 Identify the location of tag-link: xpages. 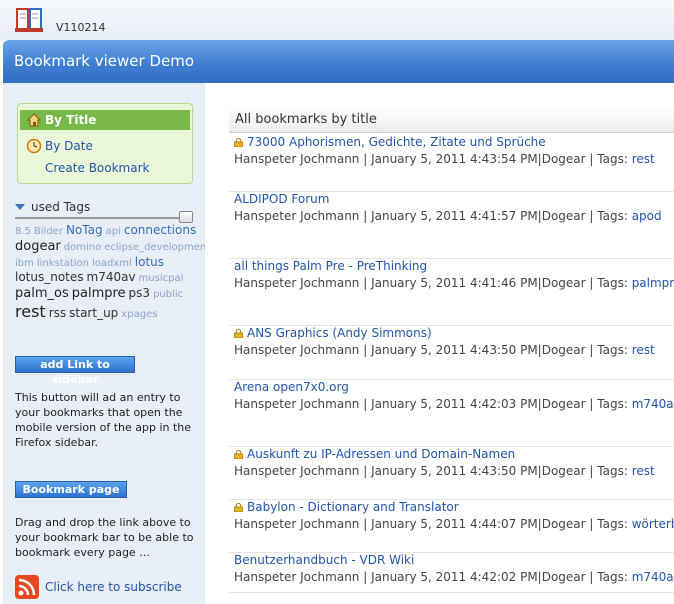
(139, 314).